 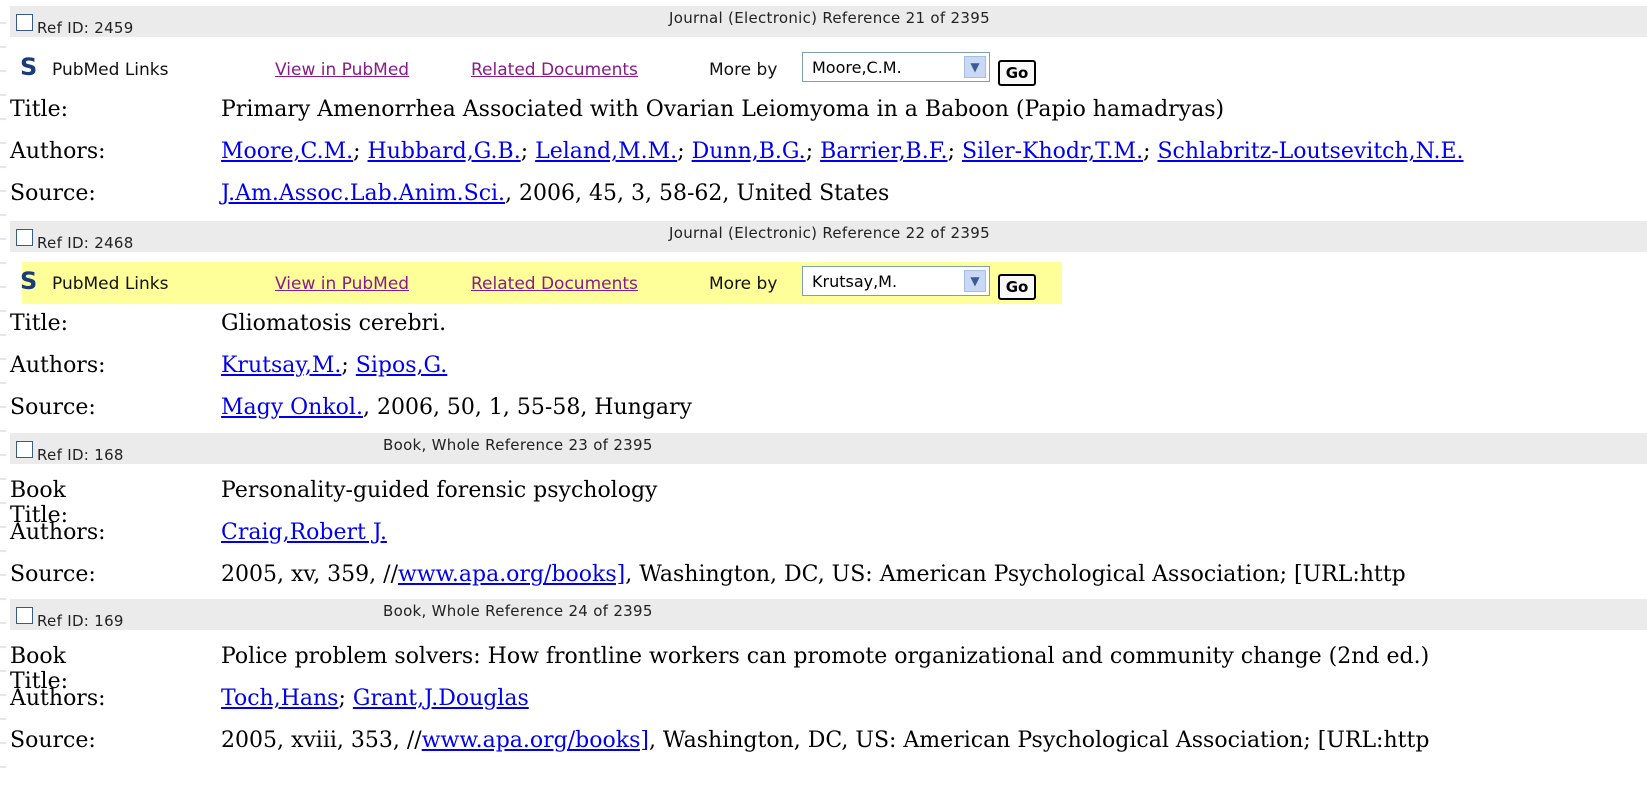 What do you see at coordinates (1310, 151) in the screenshot?
I see `author-link: Schlabritz-Loutsevitch,N.E.` at bounding box center [1310, 151].